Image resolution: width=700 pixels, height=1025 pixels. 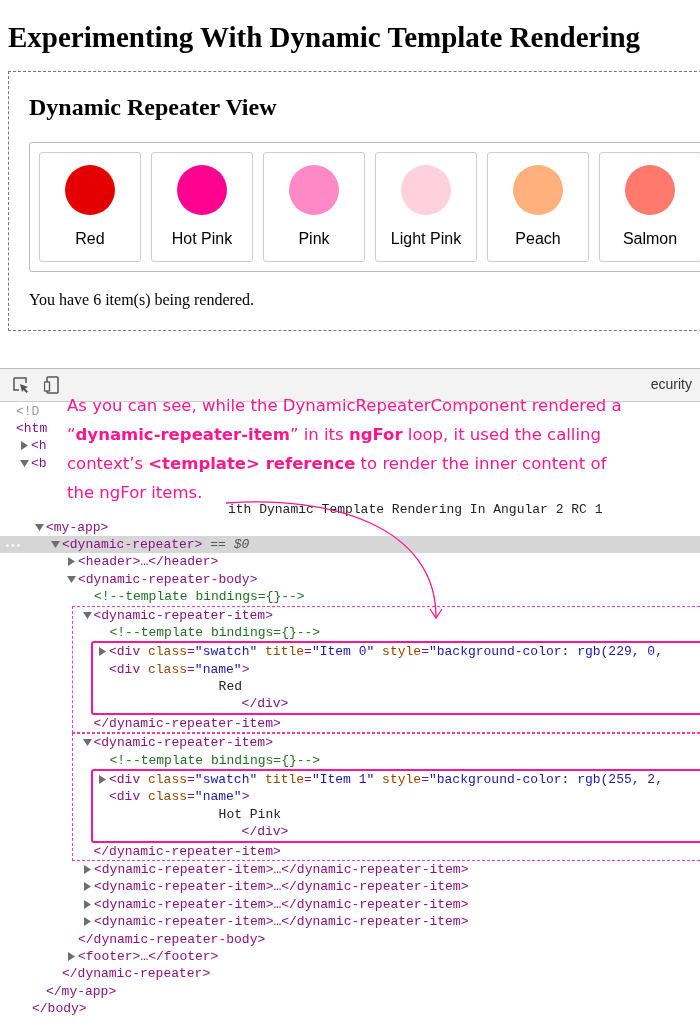 I want to click on code-line: <header>…</header>, so click(x=148, y=562).